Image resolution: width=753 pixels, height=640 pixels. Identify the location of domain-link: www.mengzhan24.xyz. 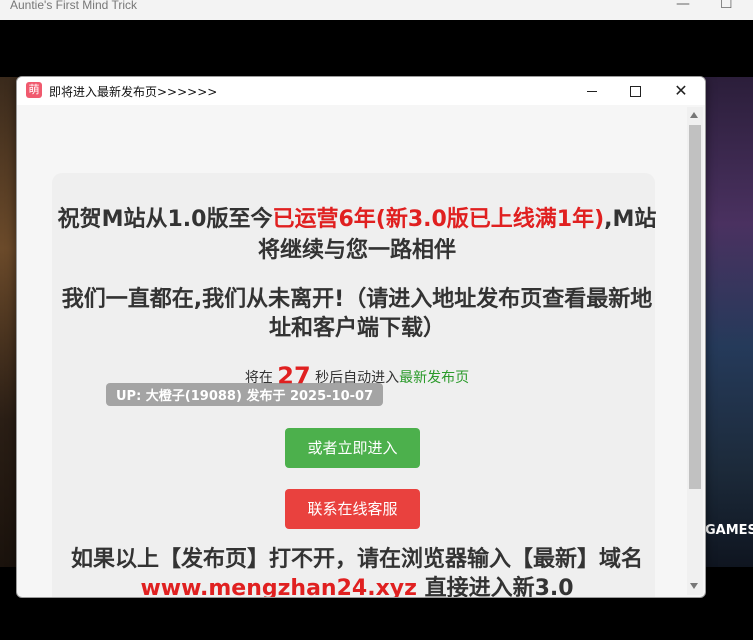
(278, 586).